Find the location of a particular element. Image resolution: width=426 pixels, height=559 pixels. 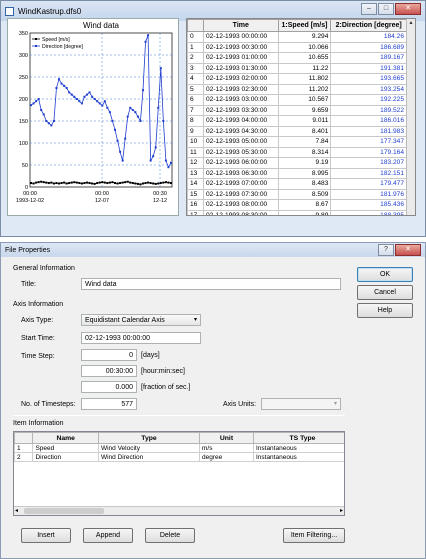

row-index: 1 is located at coordinates (195, 47).